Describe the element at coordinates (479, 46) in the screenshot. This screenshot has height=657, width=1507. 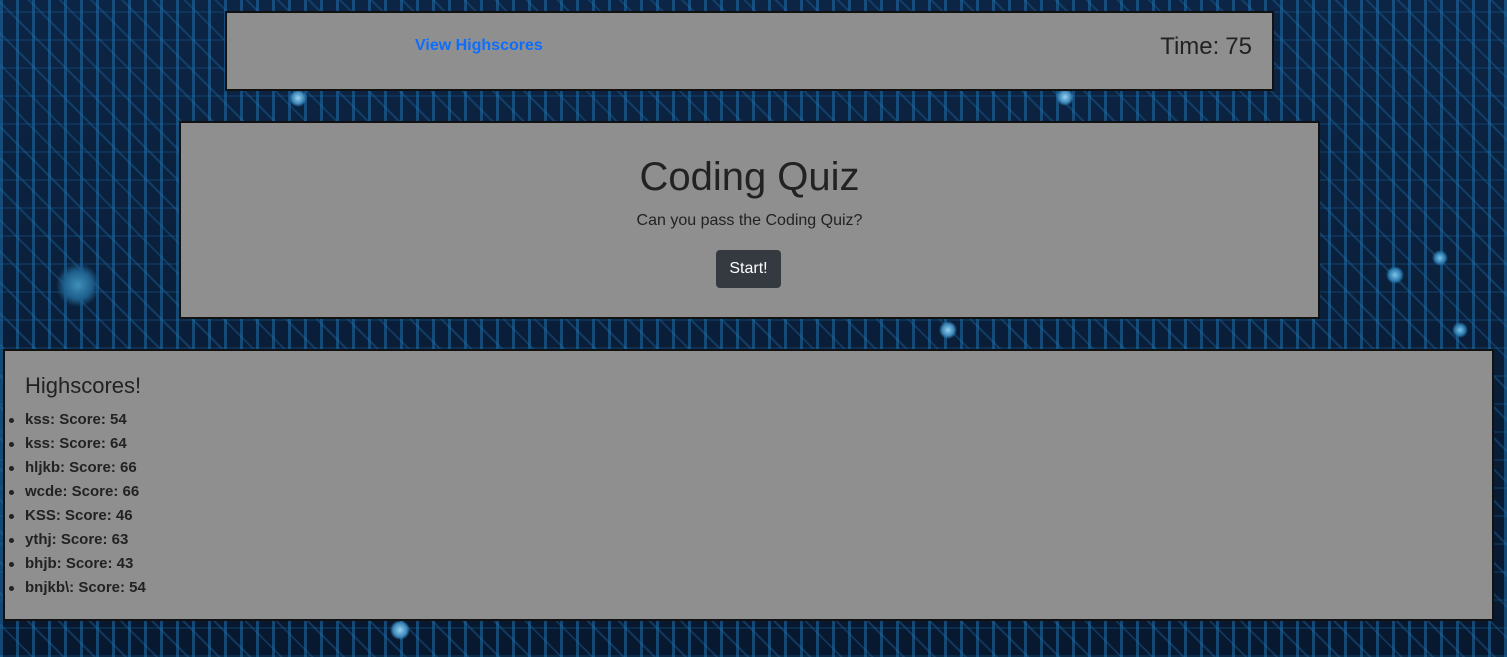
I see `view-highscores-link: View Highscores` at that location.